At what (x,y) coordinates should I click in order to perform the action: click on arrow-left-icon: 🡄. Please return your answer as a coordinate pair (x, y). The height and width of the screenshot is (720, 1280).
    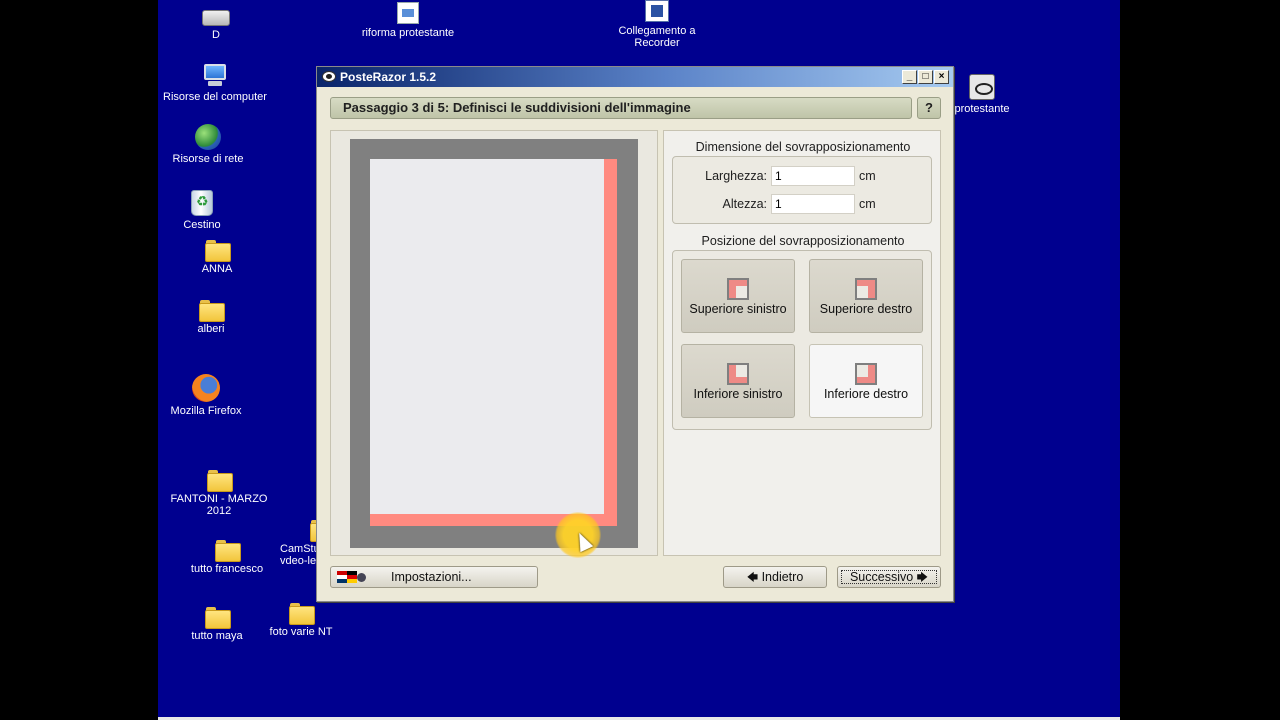
    Looking at the image, I should click on (752, 578).